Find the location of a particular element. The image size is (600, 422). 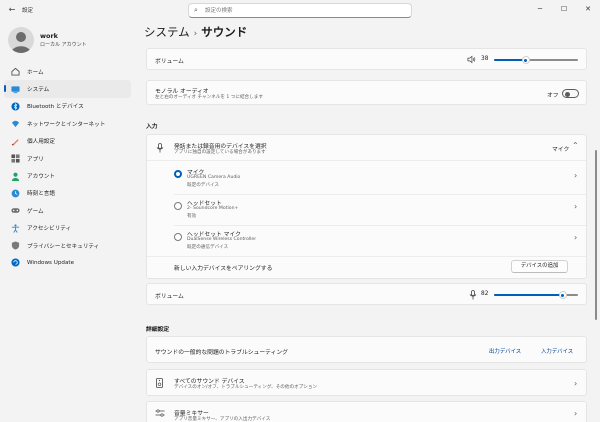

device-model: DualSense Wireless Controller is located at coordinates (222, 239).